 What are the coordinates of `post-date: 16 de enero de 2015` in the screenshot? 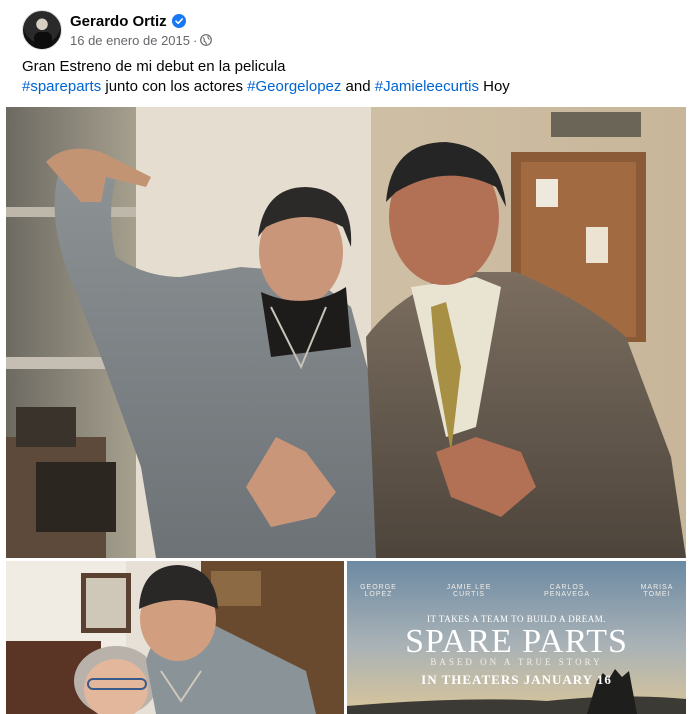 It's located at (130, 40).